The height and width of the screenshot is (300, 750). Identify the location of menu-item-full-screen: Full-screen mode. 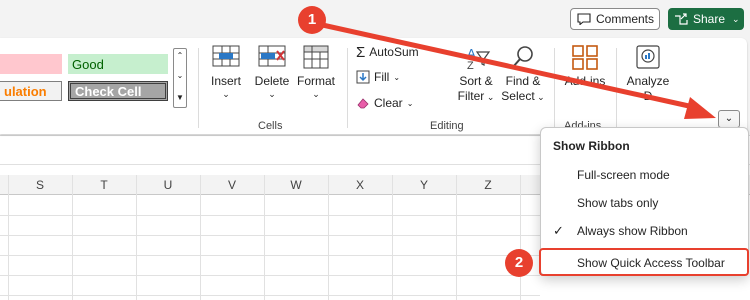
(623, 175).